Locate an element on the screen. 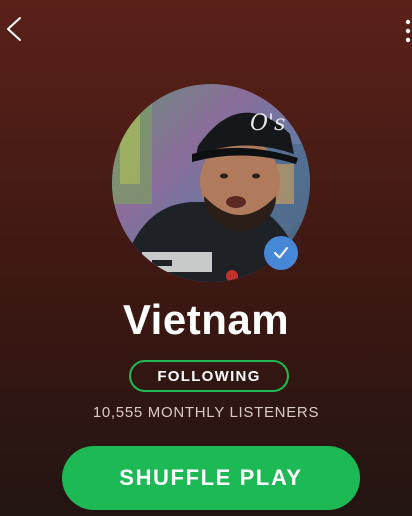 The height and width of the screenshot is (516, 412). follow-button-label: FOLLOWING is located at coordinates (209, 376).